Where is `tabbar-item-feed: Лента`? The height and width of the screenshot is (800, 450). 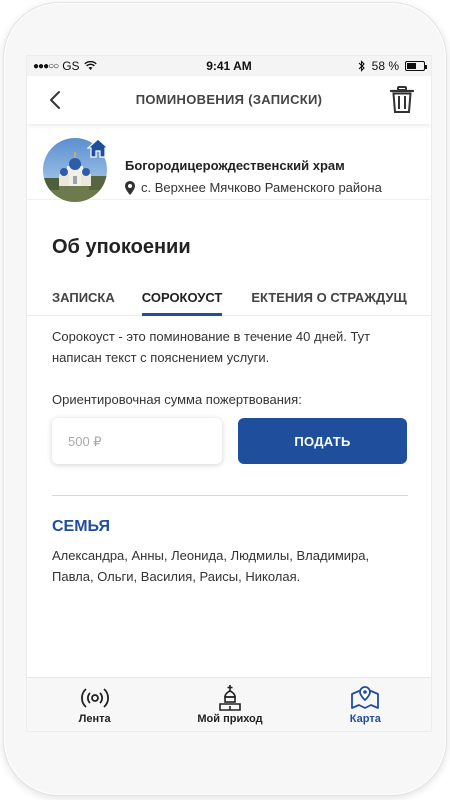
tabbar-item-feed: Лента is located at coordinates (94, 704).